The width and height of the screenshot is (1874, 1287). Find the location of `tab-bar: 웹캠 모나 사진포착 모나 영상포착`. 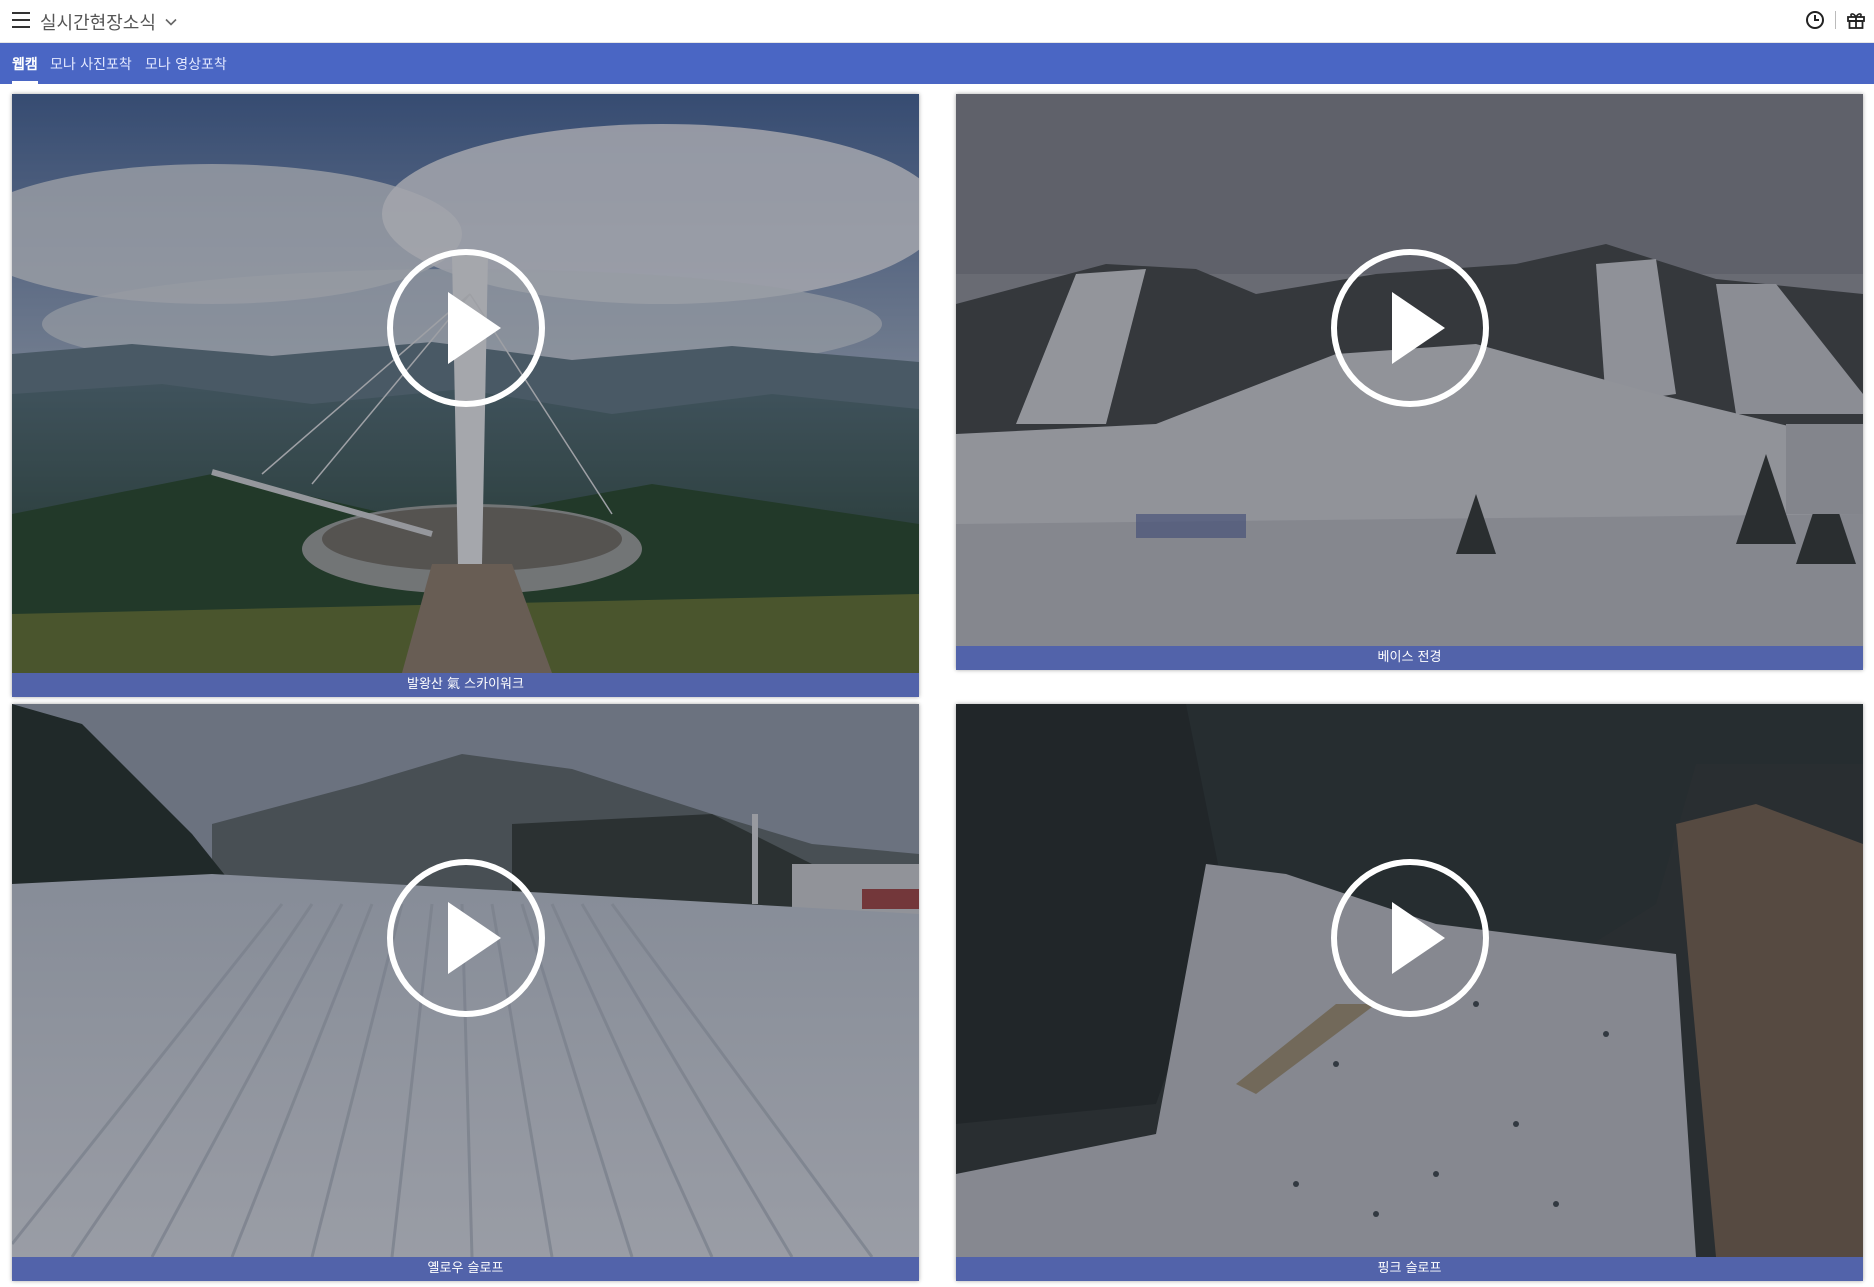

tab-bar: 웹캠 모나 사진포착 모나 영상포착 is located at coordinates (937, 63).